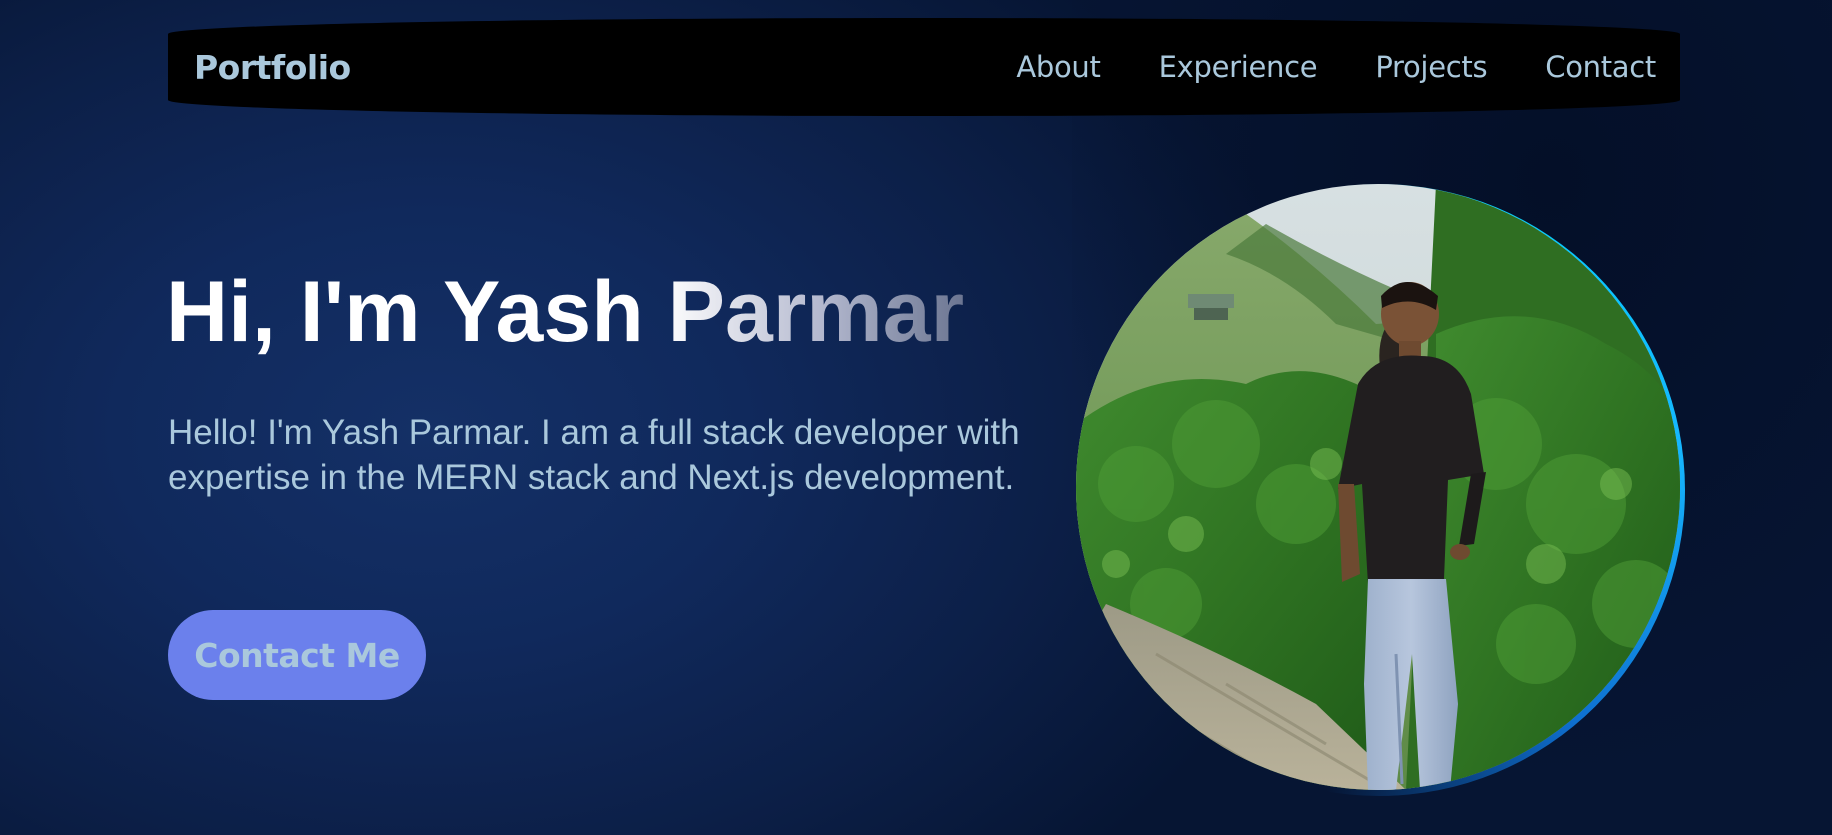 This screenshot has height=835, width=1832. Describe the element at coordinates (297, 655) in the screenshot. I see `contact-me-button: Contact Me` at that location.